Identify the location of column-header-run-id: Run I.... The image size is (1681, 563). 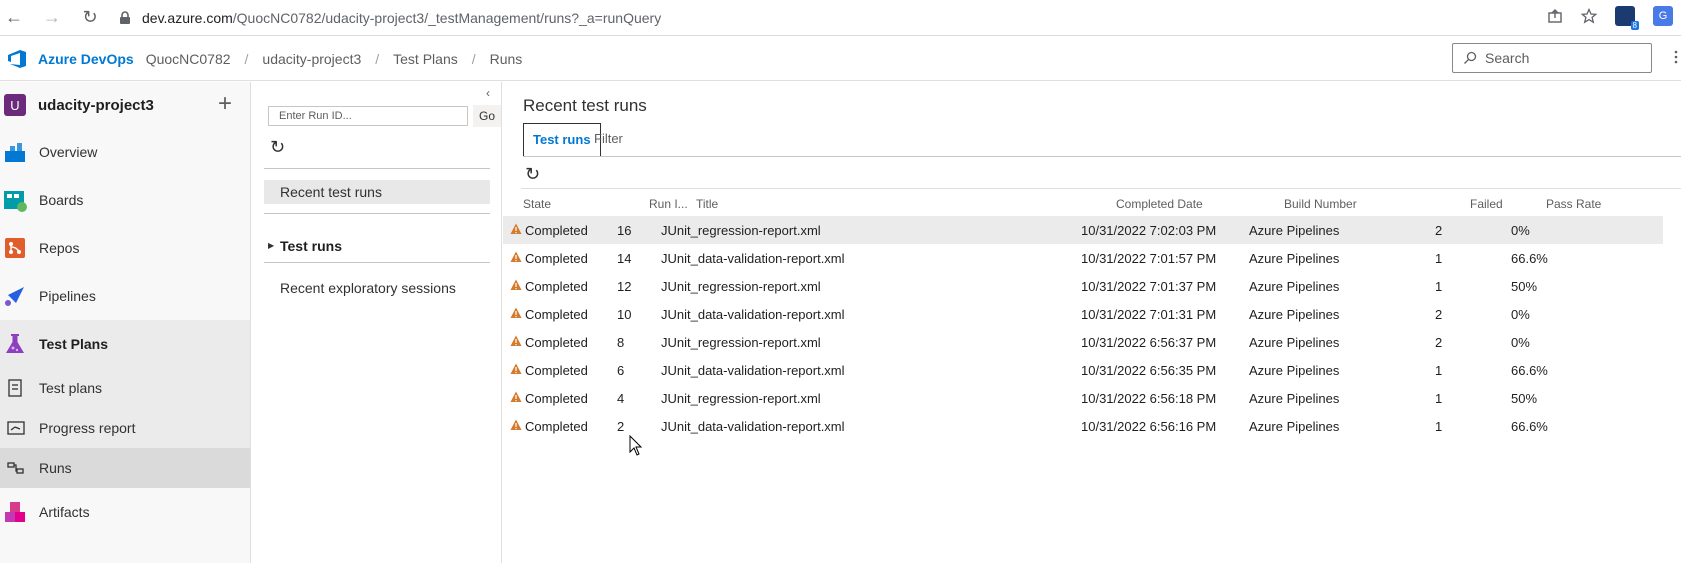
(668, 204).